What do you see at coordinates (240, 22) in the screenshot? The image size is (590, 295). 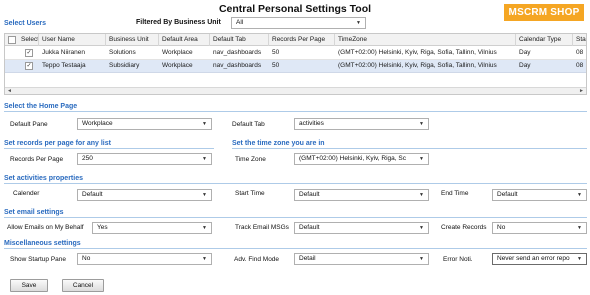 I see `business-unit-filter-value: All` at bounding box center [240, 22].